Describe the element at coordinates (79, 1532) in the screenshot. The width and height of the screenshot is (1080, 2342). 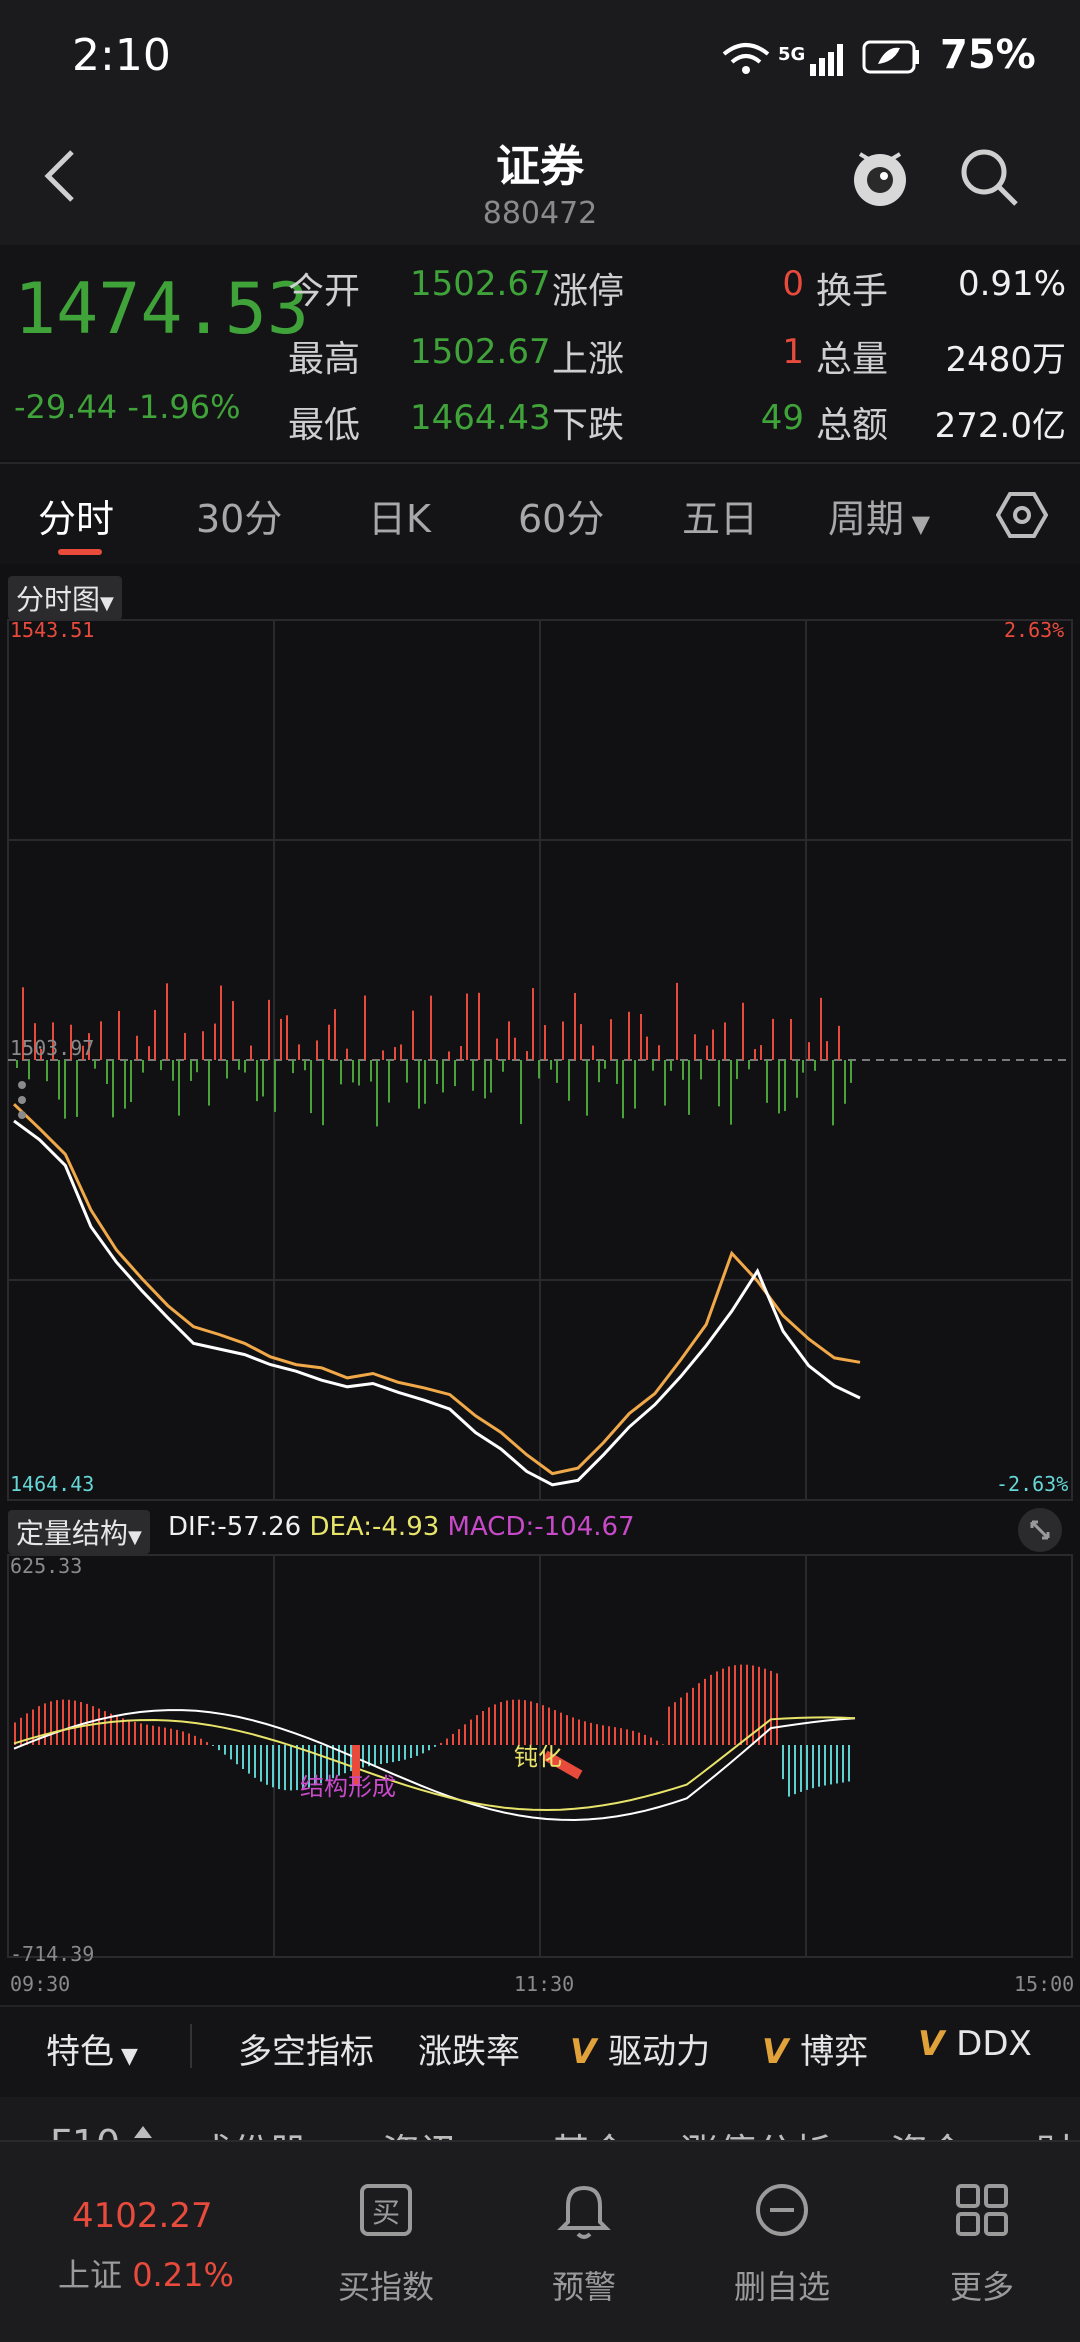
I see `indicator-selector: 定量结构▼` at that location.